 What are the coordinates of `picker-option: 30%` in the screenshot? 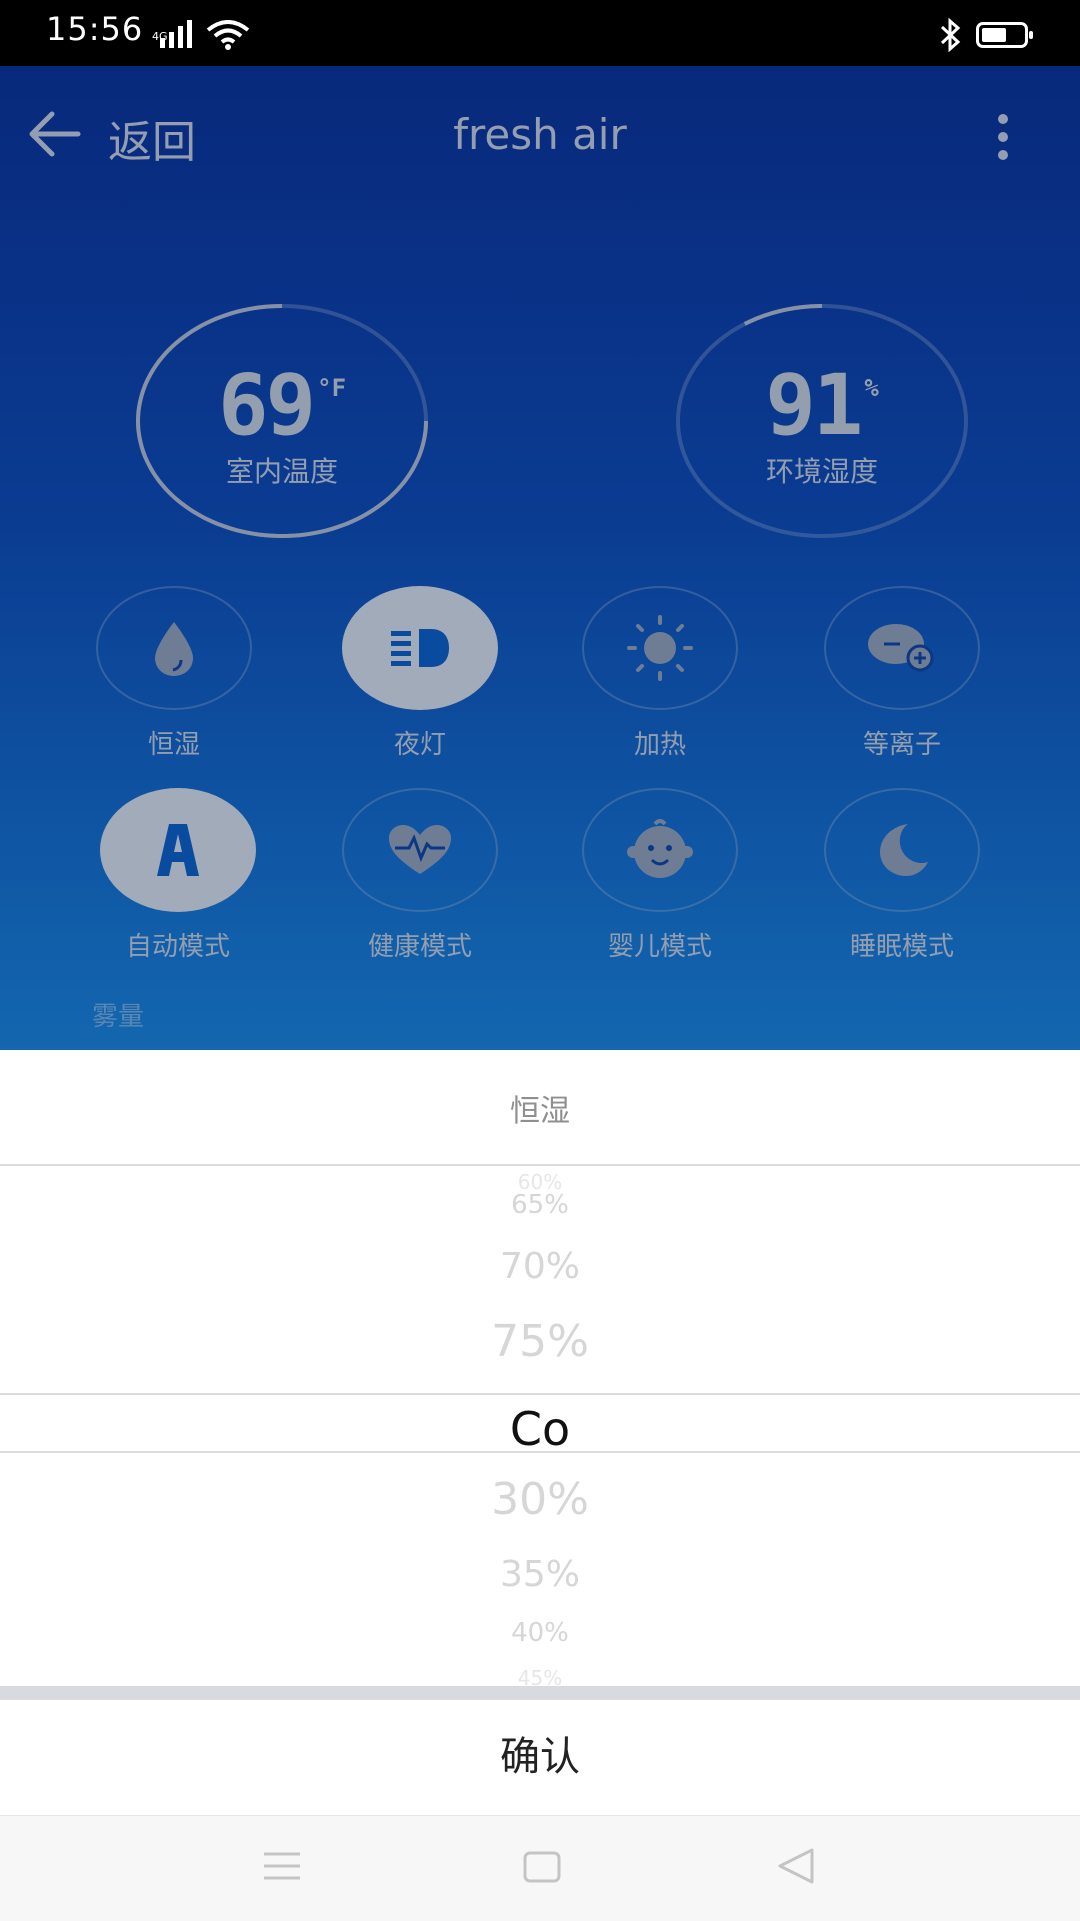 It's located at (540, 1499).